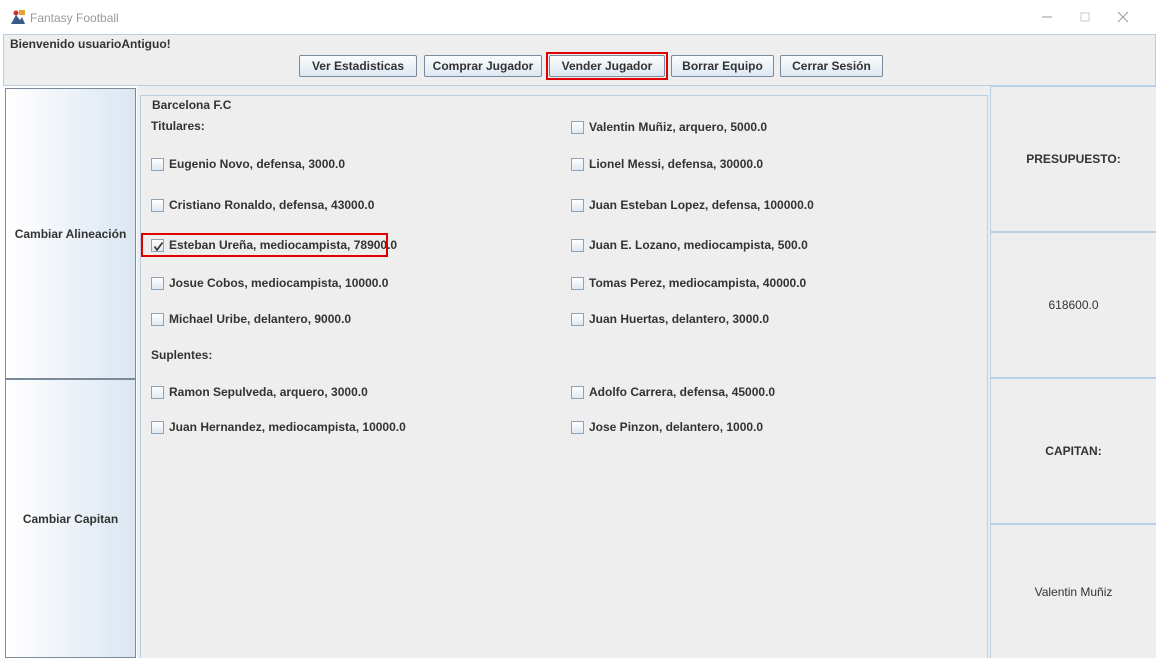 The width and height of the screenshot is (1156, 658). I want to click on player-checkbox: Valentin Muñiz, arquero, 5000.0, so click(669, 127).